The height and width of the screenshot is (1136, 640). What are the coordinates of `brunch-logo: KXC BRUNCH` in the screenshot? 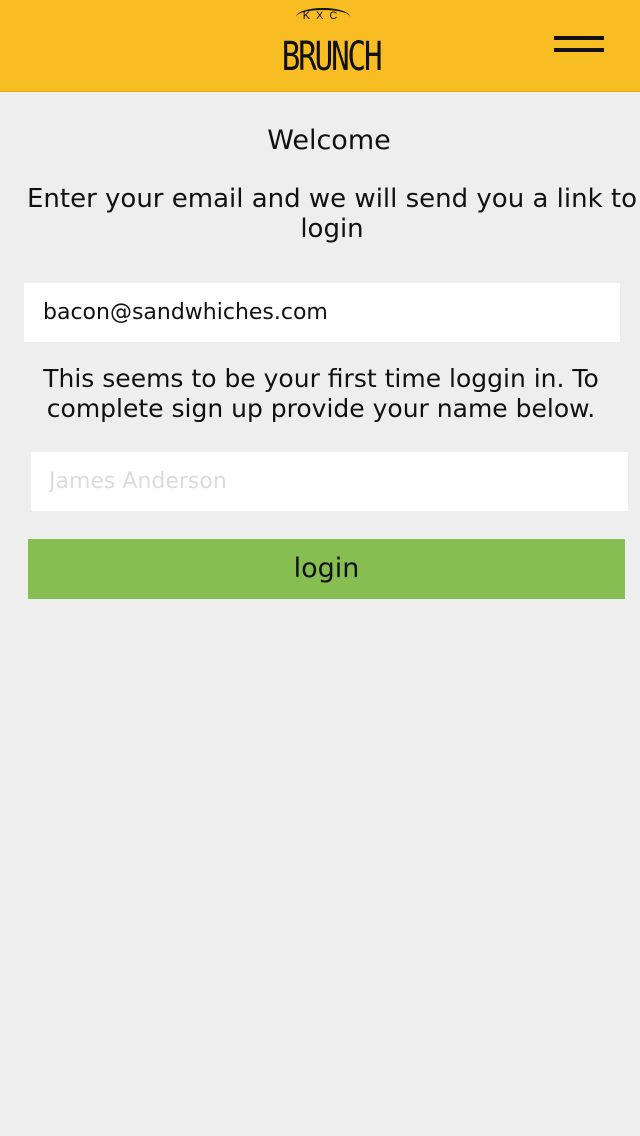 It's located at (326, 45).